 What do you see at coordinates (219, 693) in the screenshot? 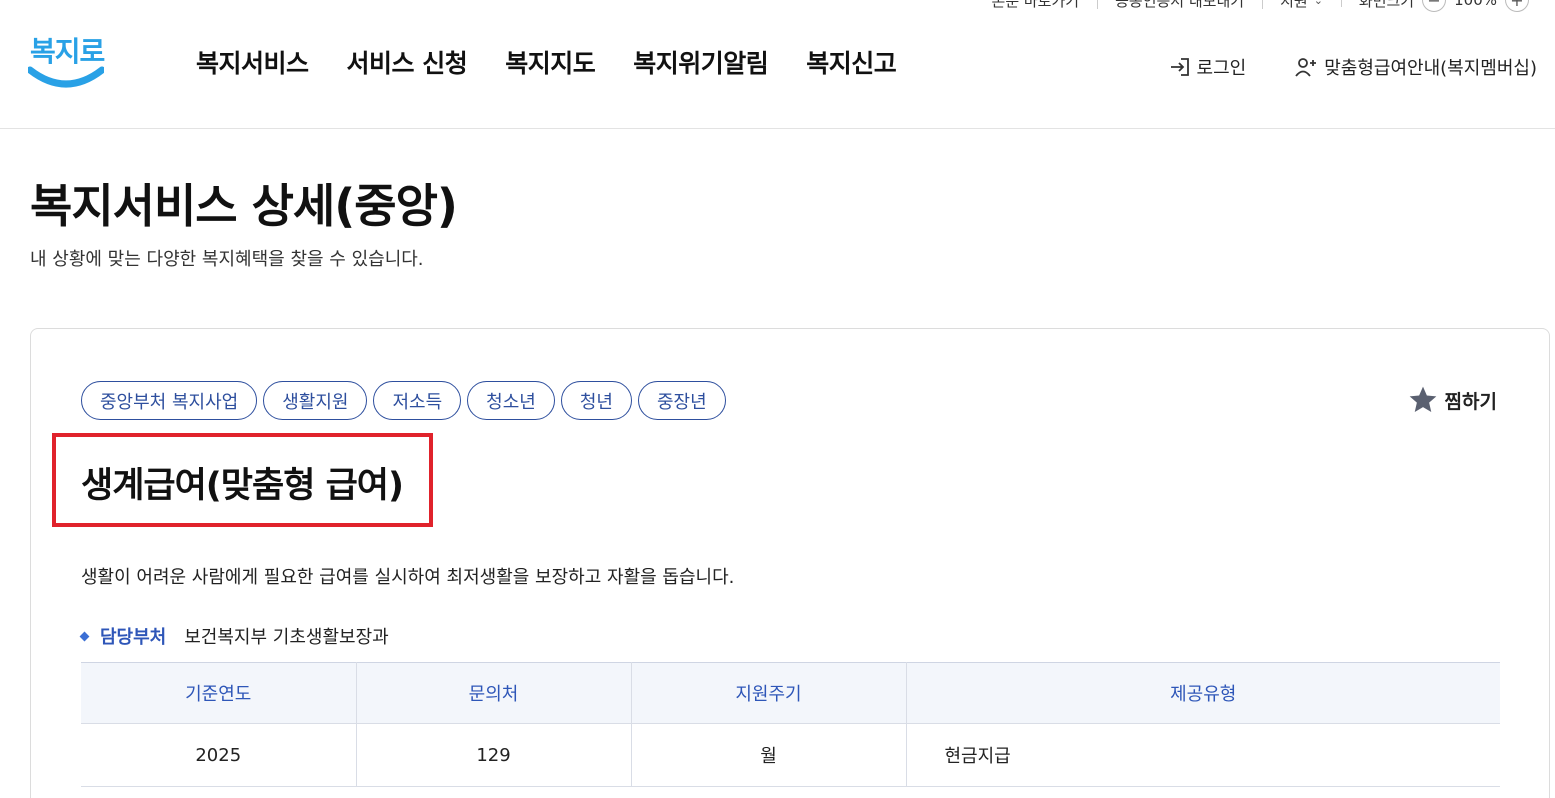
I see `header-base-year: 기준연도` at bounding box center [219, 693].